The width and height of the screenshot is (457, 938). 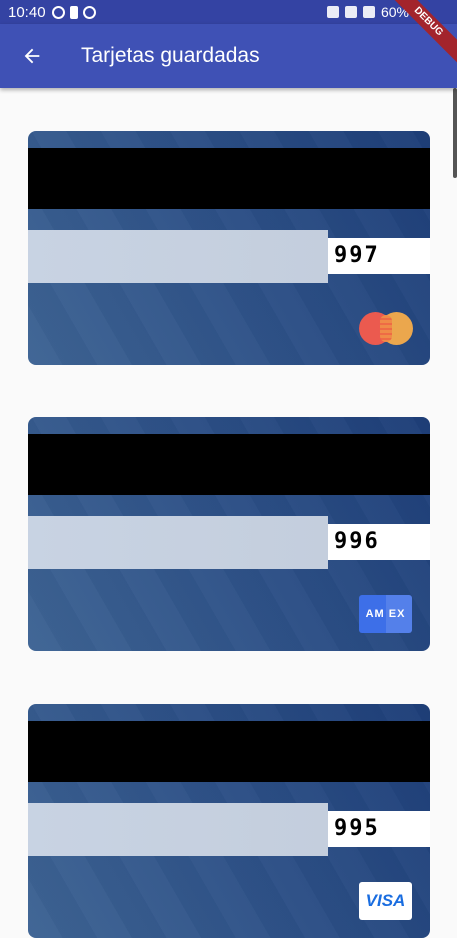 I want to click on mastercard-logo-icon, so click(x=386, y=328).